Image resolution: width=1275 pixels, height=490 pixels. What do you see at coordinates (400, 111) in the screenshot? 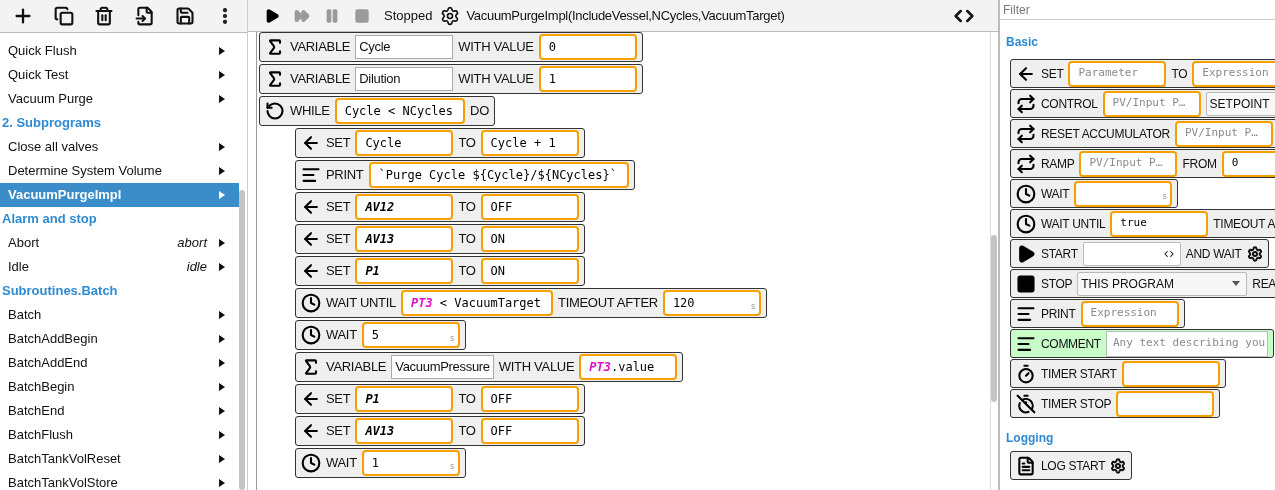
I see `expression-field: Cycle < NCycles` at bounding box center [400, 111].